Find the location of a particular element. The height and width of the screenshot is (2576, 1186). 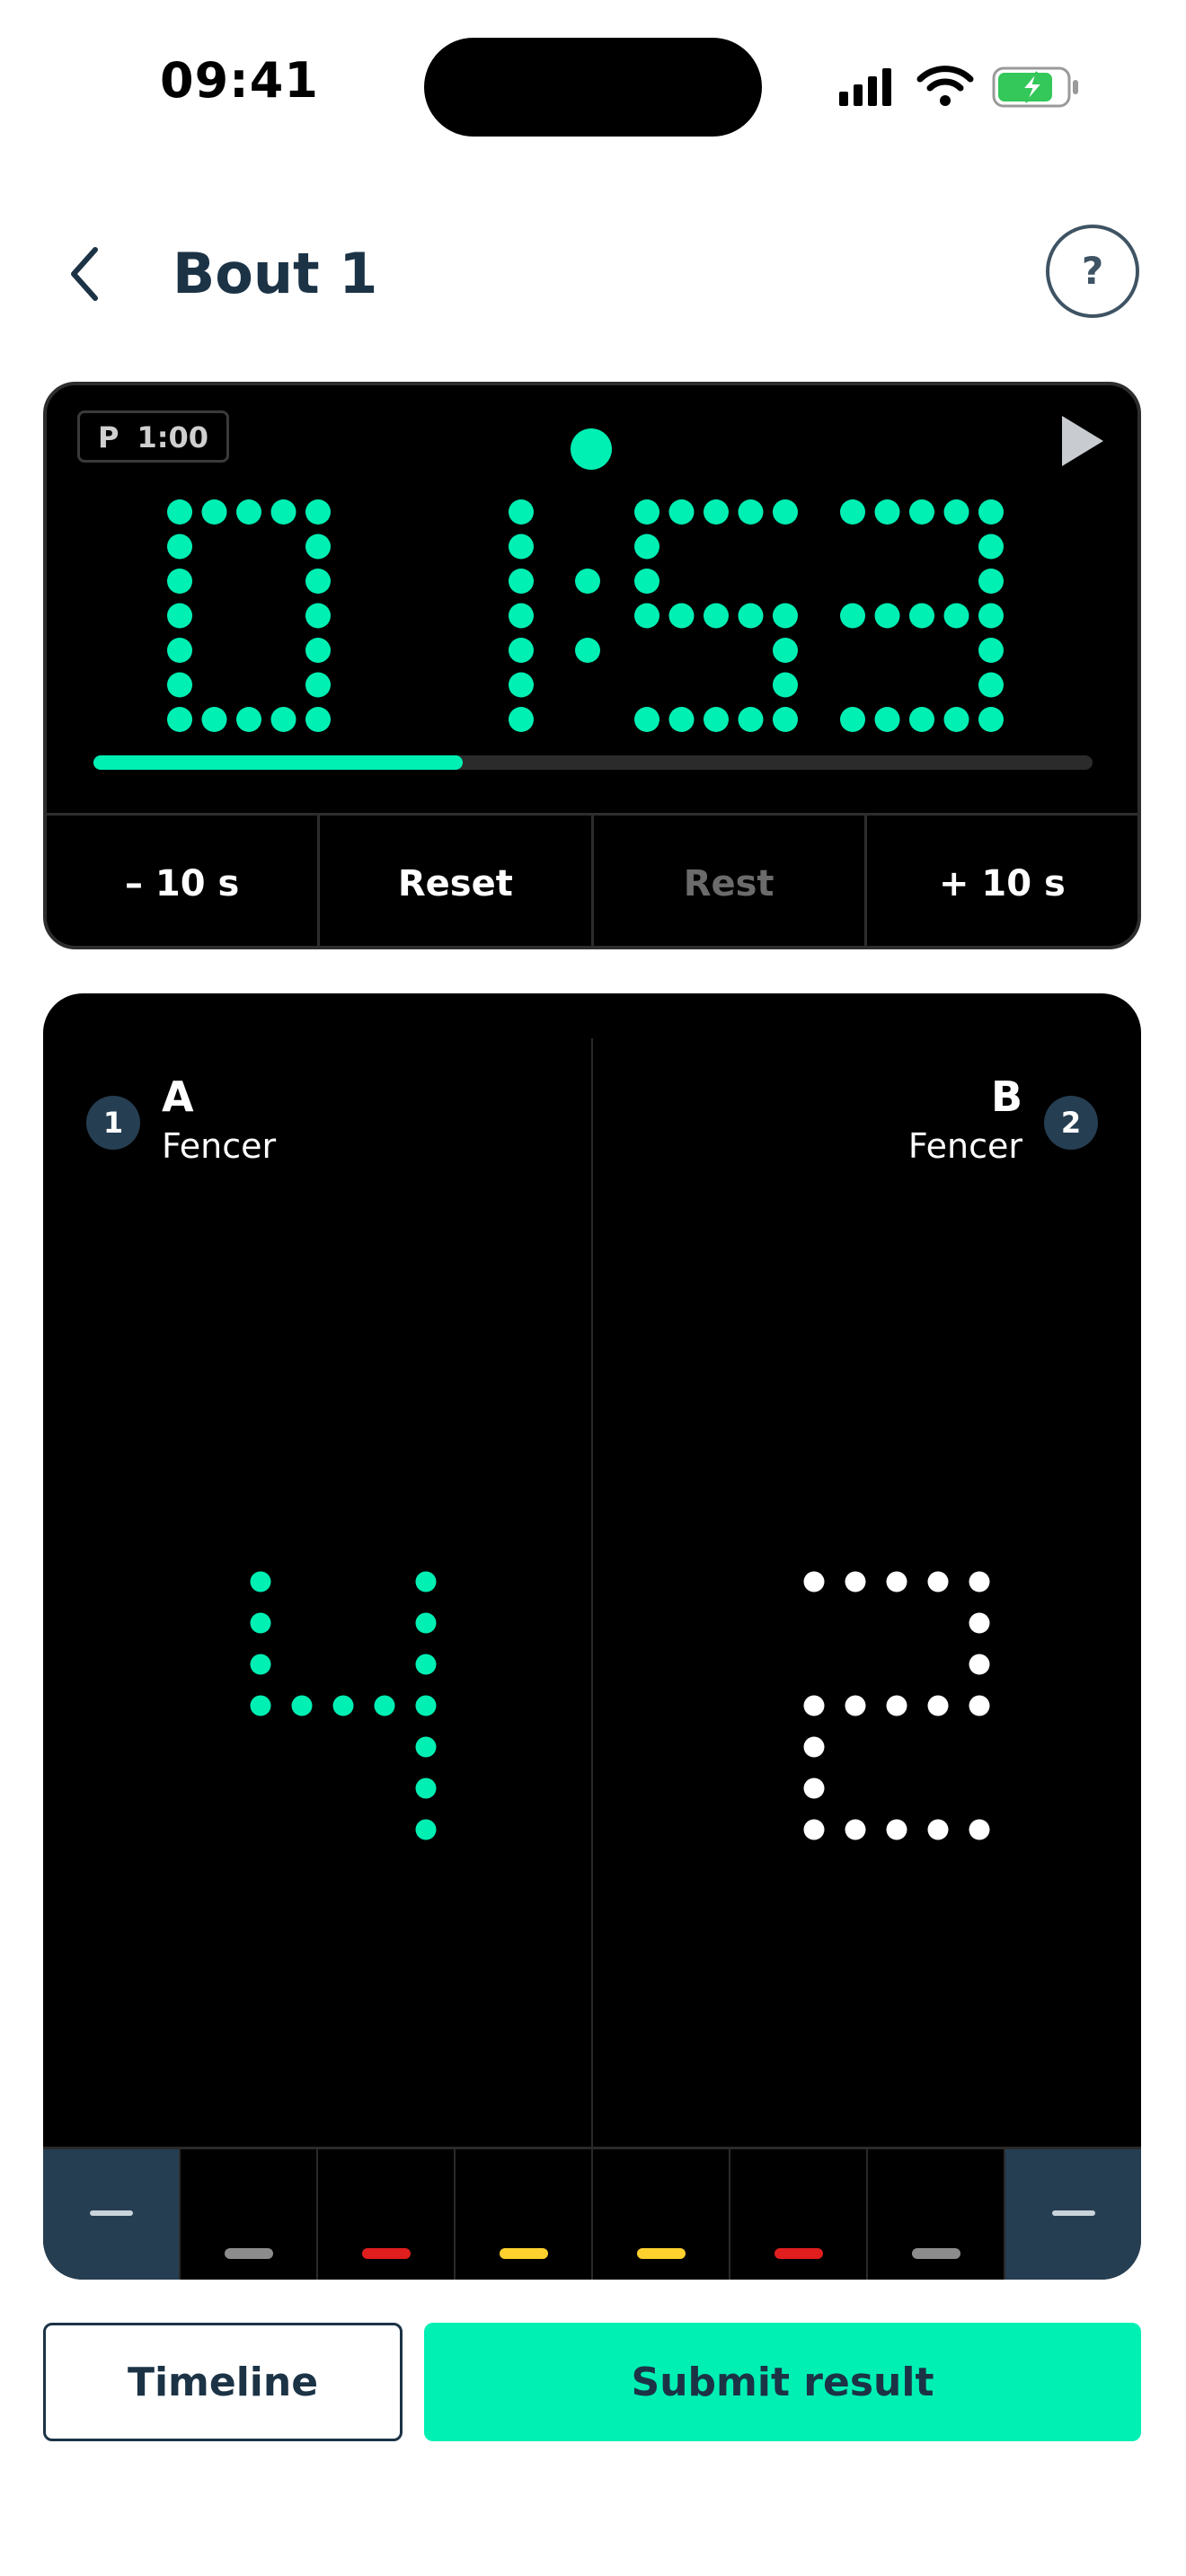

help-button: ? is located at coordinates (1092, 271).